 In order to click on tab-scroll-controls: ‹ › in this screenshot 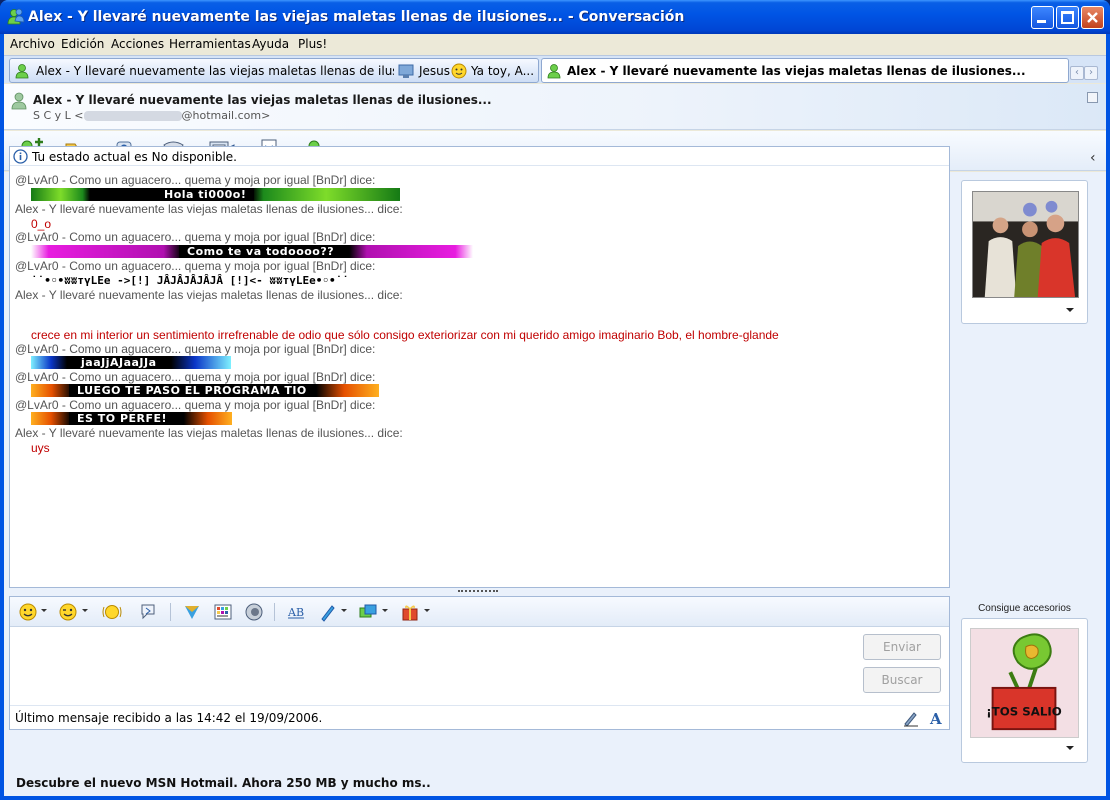, I will do `click(1085, 72)`.